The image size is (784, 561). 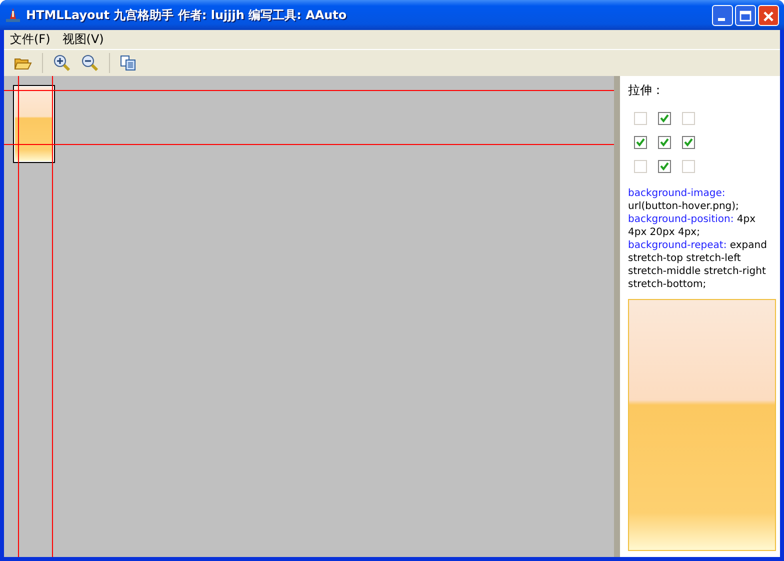 What do you see at coordinates (90, 63) in the screenshot?
I see `zoom-out-icon` at bounding box center [90, 63].